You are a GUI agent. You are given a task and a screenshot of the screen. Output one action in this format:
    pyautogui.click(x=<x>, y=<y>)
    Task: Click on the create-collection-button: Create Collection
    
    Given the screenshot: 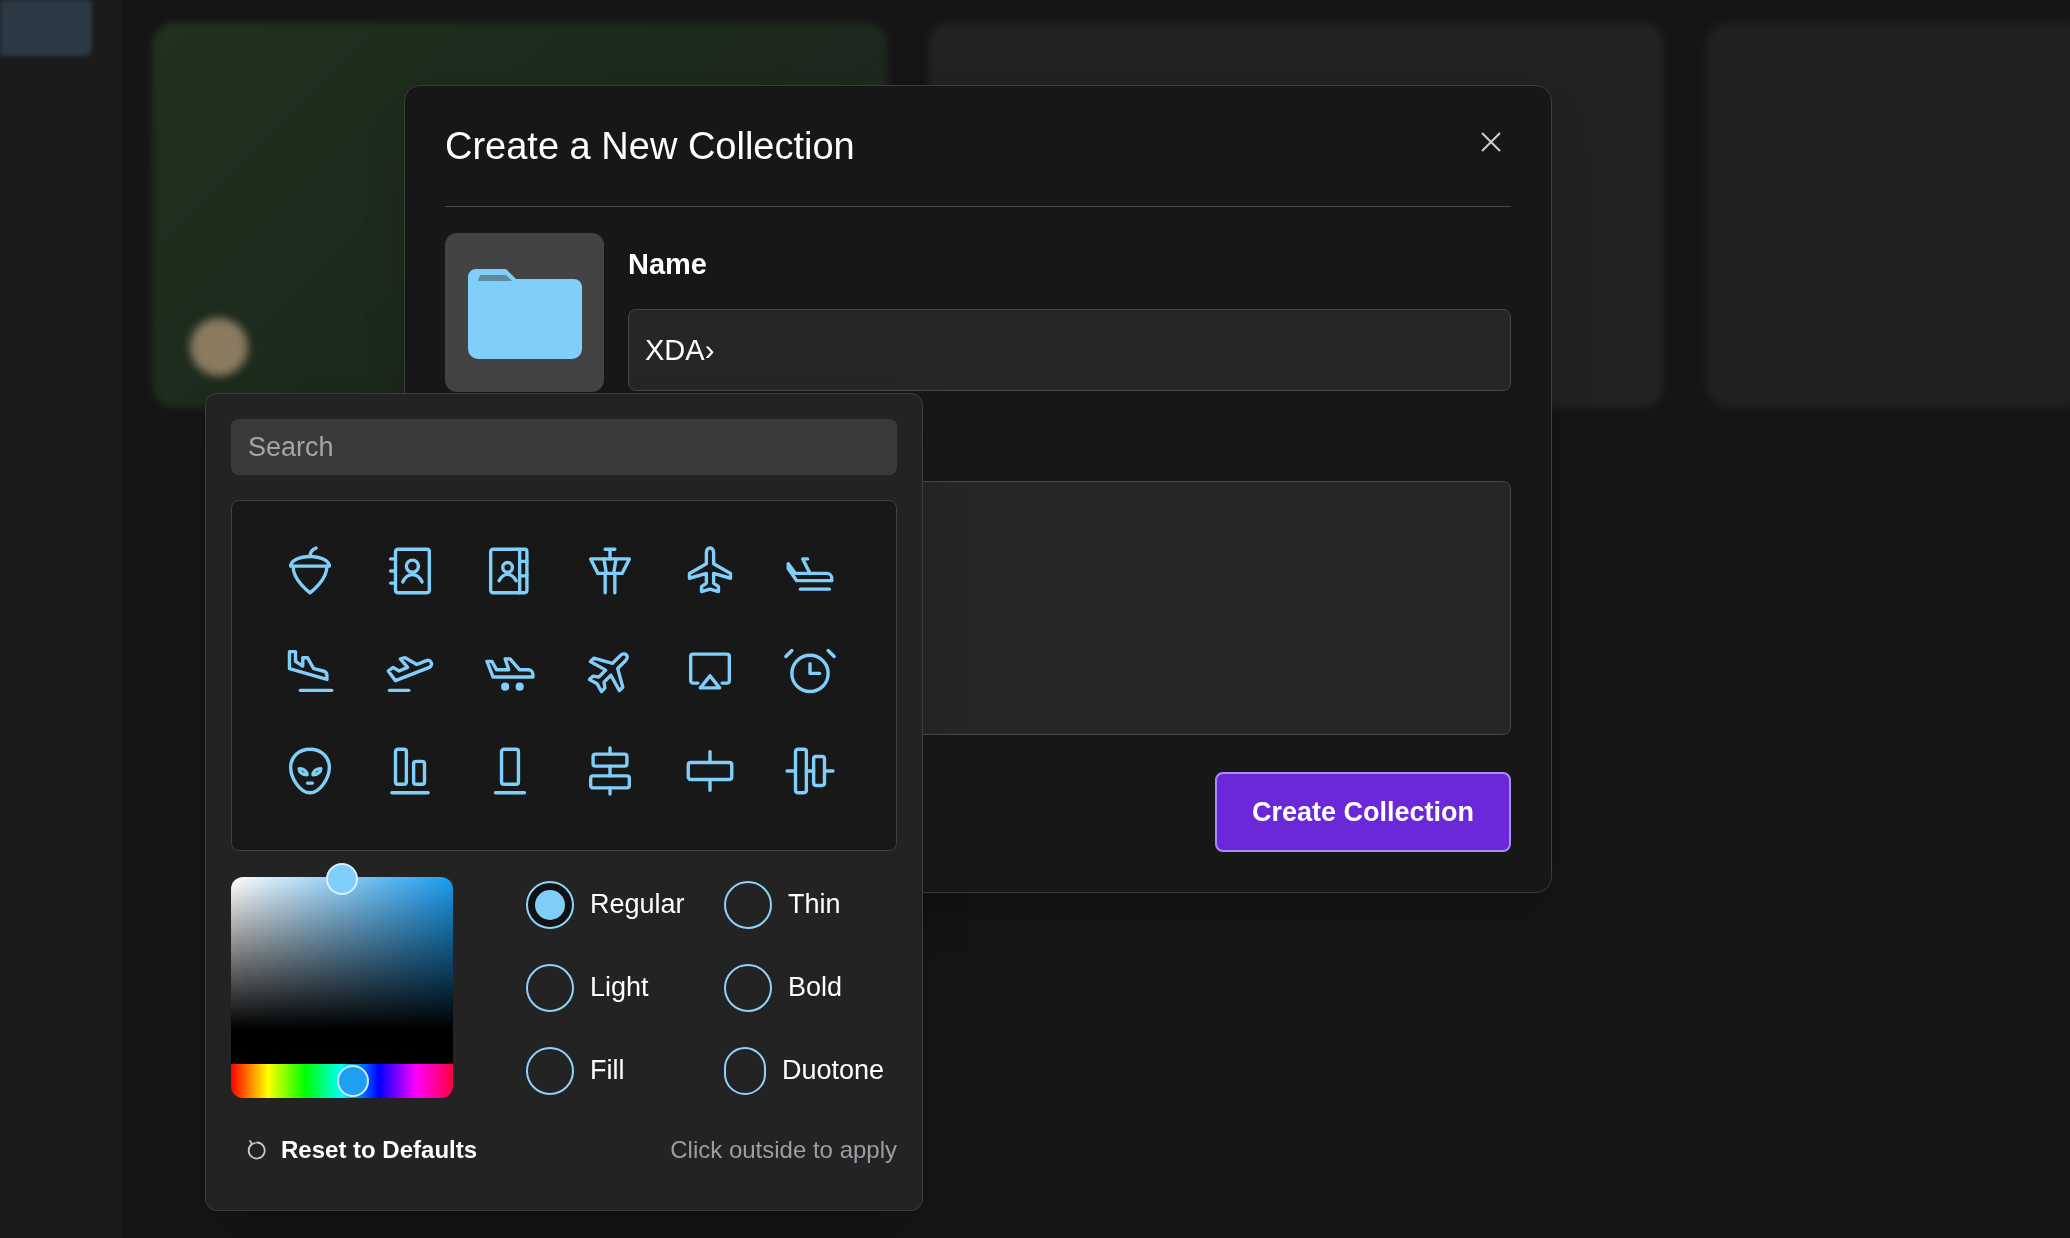 What is the action you would take?
    pyautogui.click(x=1363, y=812)
    